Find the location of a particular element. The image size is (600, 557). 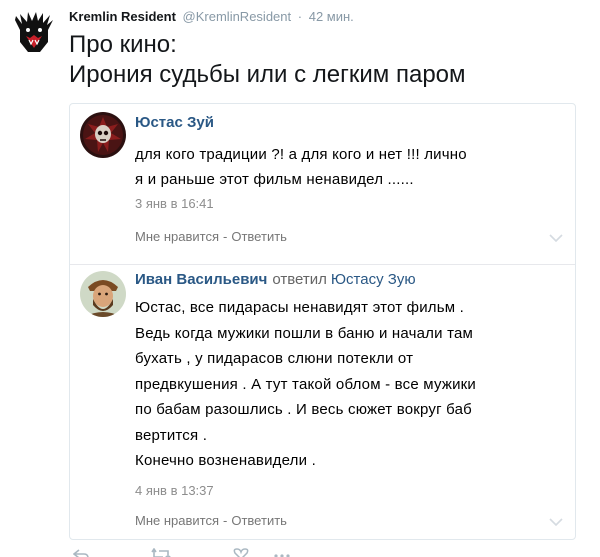

comment-date: 3 янв в 16:41 is located at coordinates (174, 203).